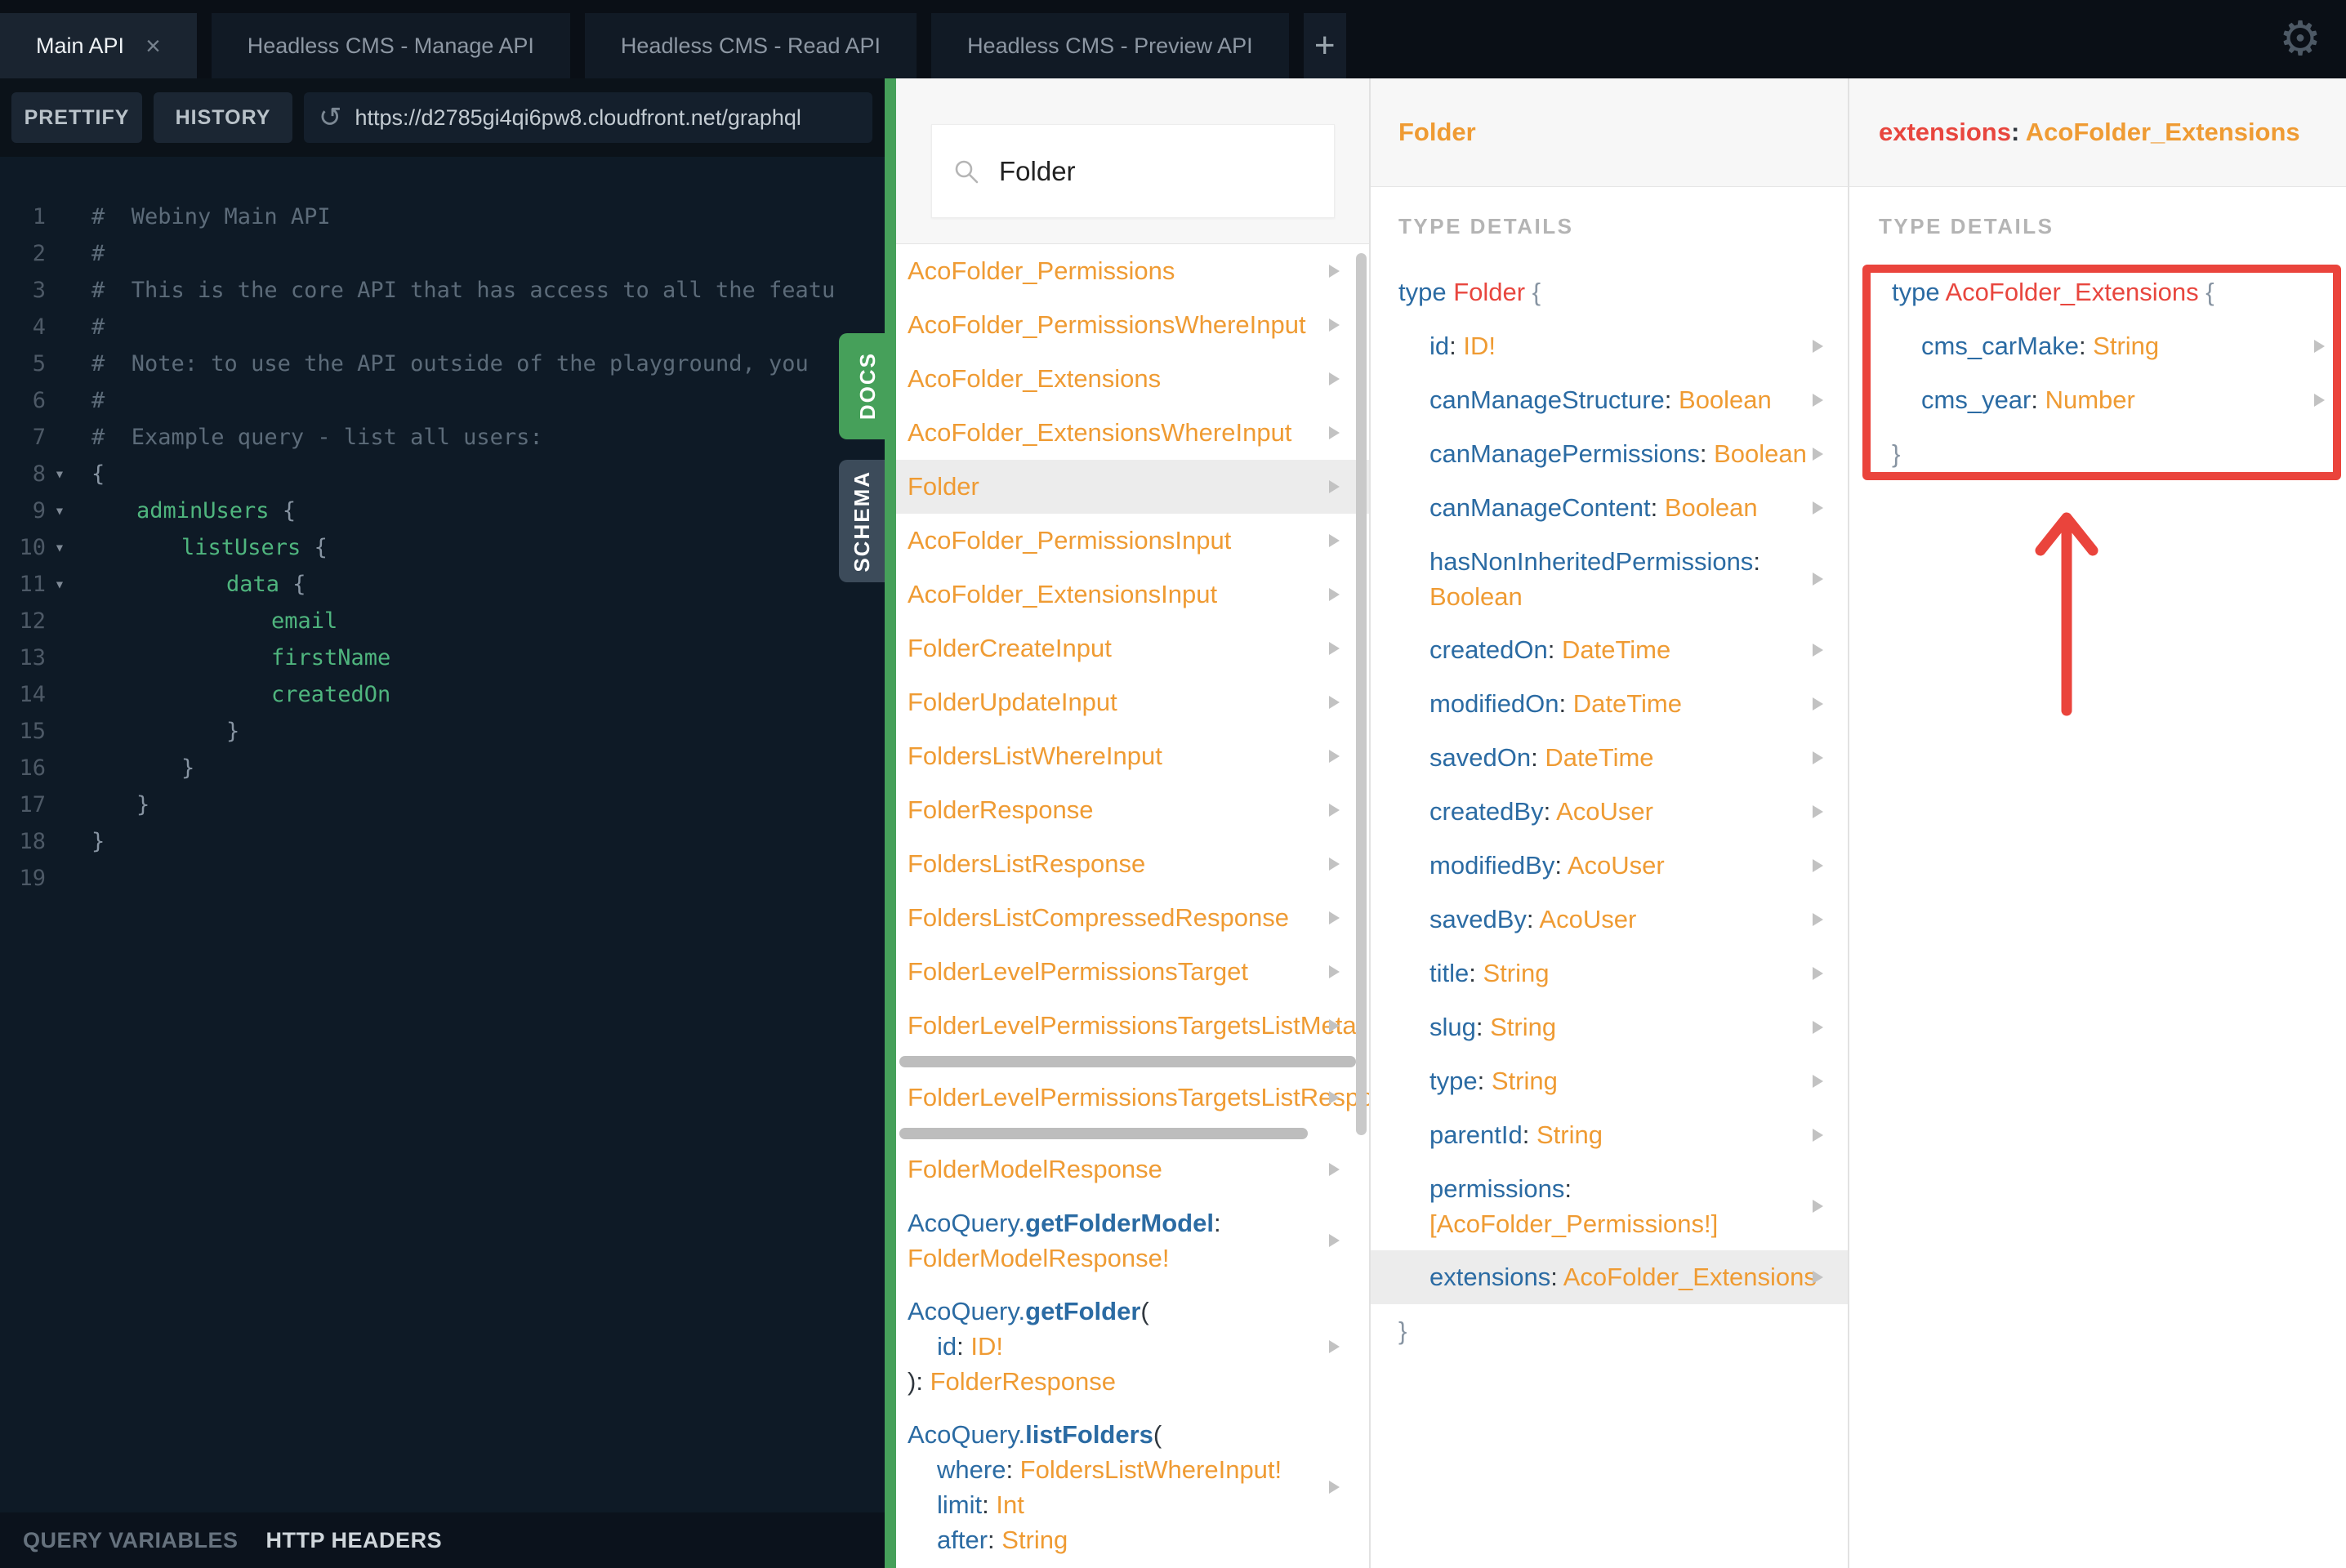 The height and width of the screenshot is (1568, 2346). Describe the element at coordinates (1132, 702) in the screenshot. I see `docs-list-item: FolderUpdateInput` at that location.